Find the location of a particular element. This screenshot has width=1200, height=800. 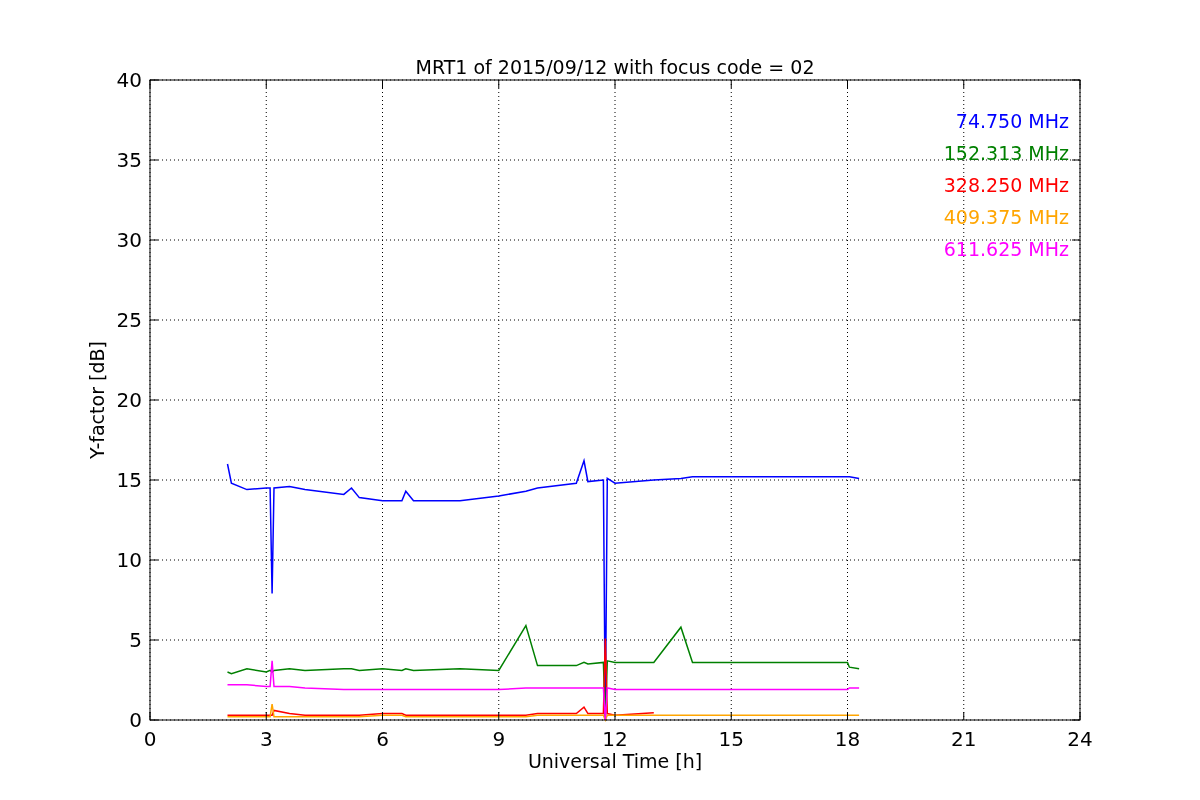

legend-label: 74.750 MHz is located at coordinates (1012, 121).